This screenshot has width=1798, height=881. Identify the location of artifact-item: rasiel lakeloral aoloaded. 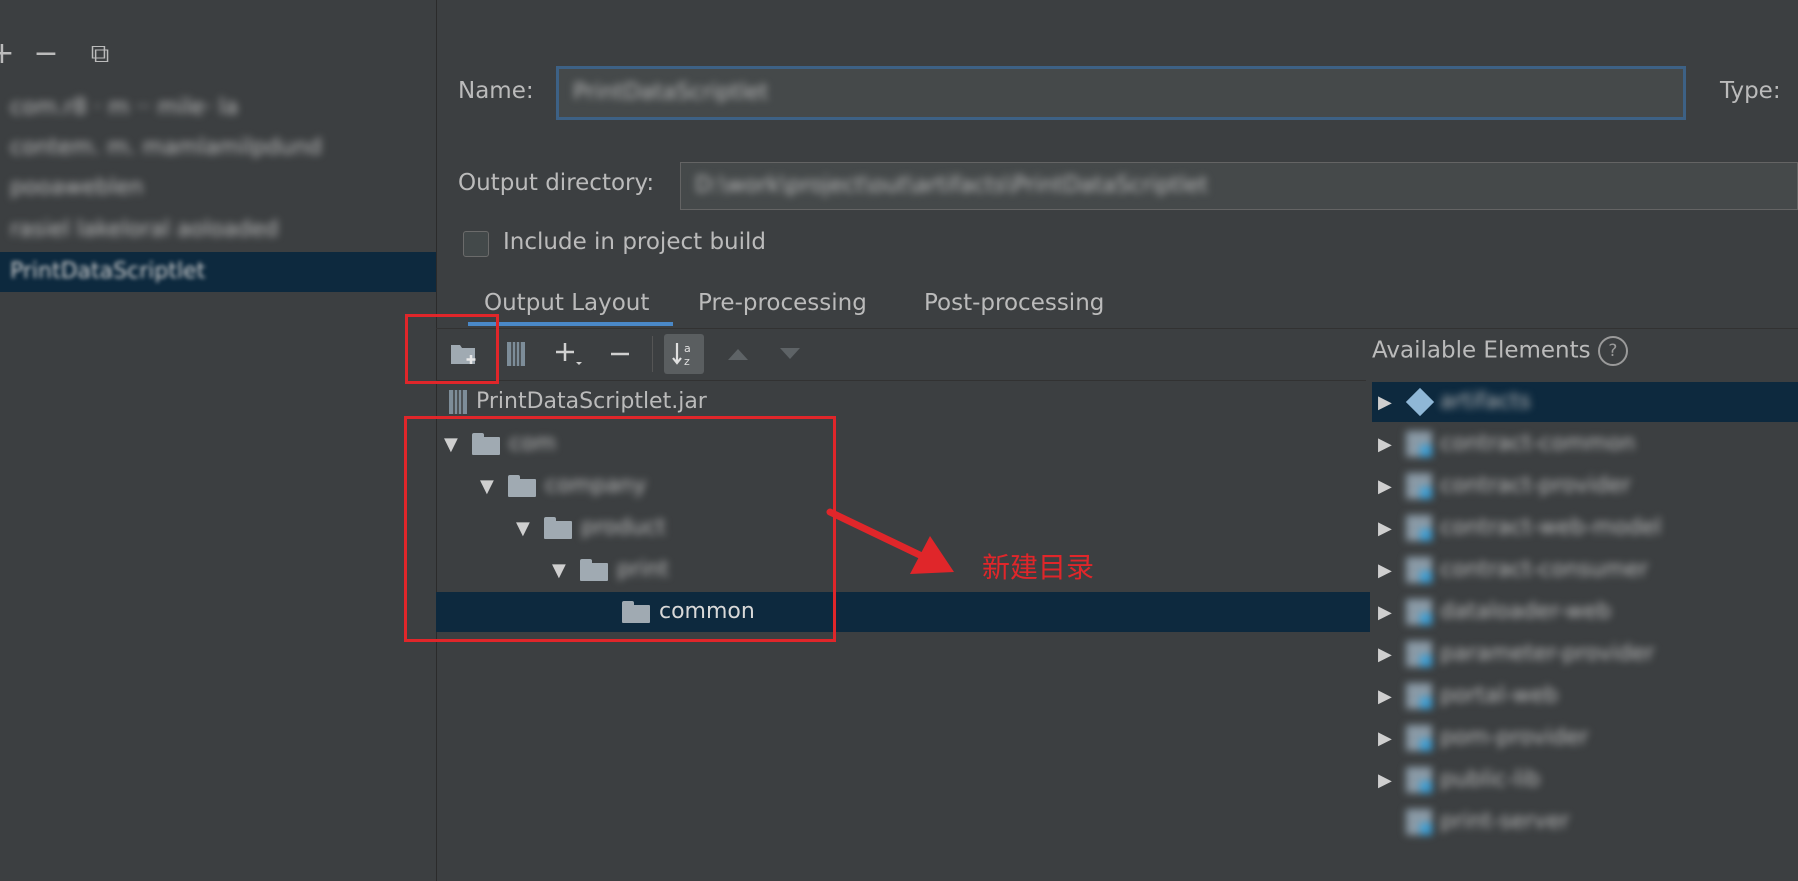
(218, 230).